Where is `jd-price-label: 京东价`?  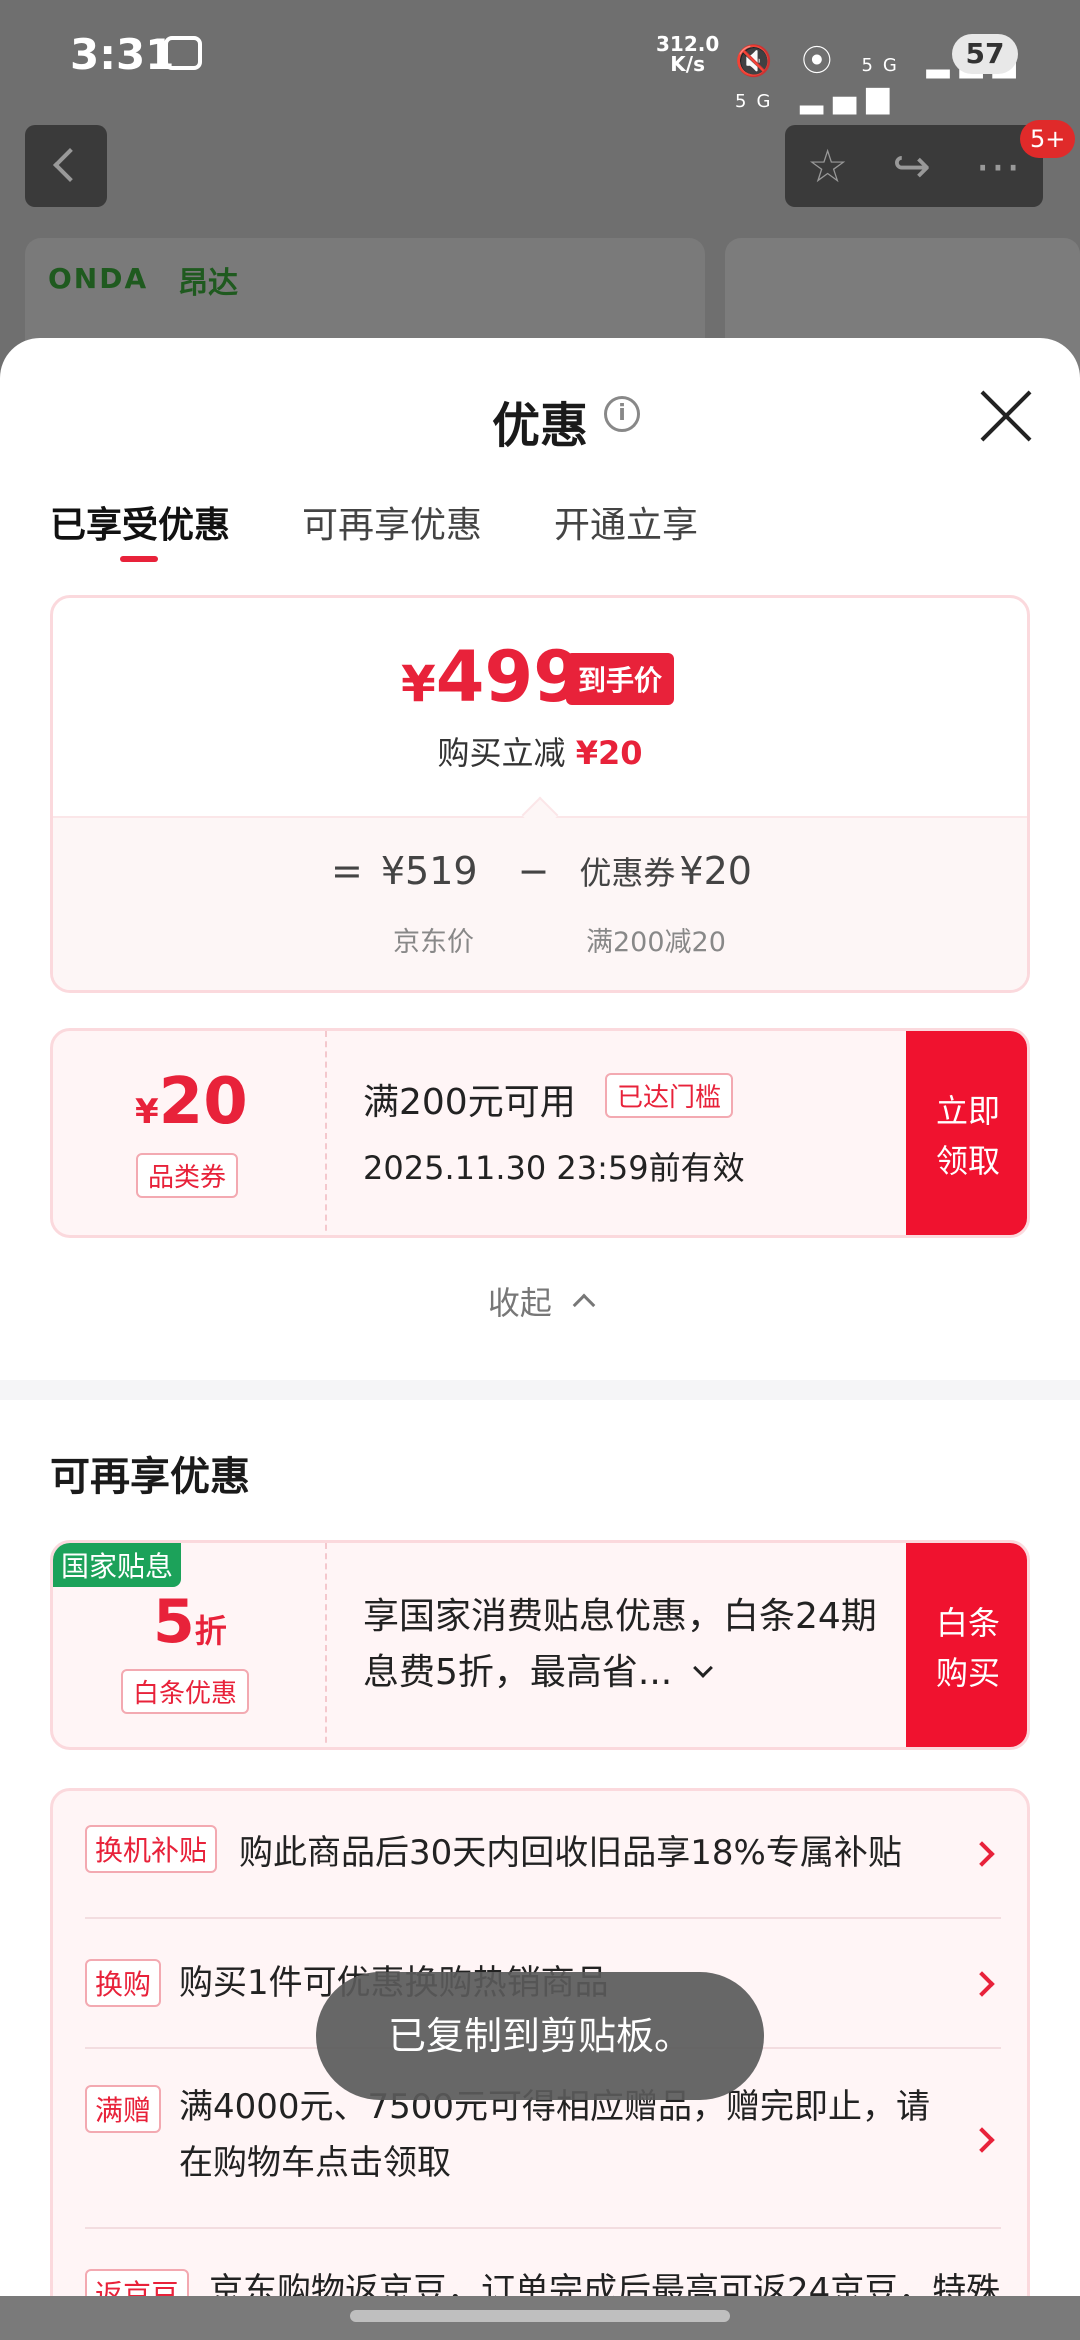 jd-price-label: 京东价 is located at coordinates (433, 942).